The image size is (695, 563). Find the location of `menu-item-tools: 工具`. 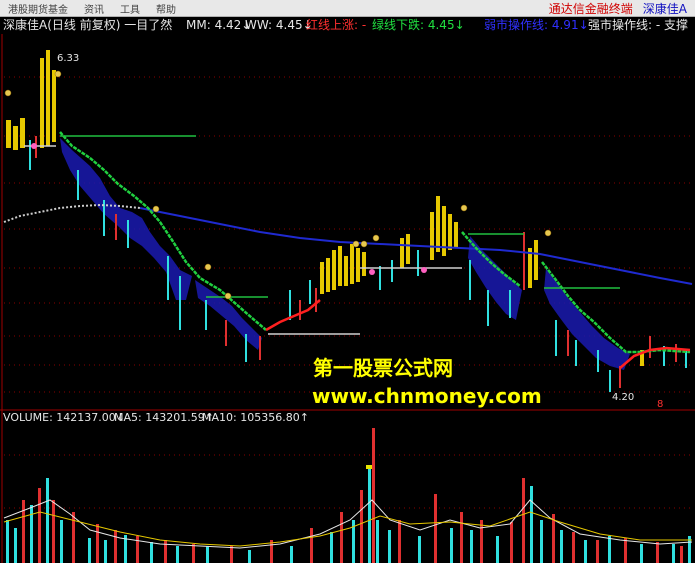

menu-item-tools: 工具 is located at coordinates (130, 8).